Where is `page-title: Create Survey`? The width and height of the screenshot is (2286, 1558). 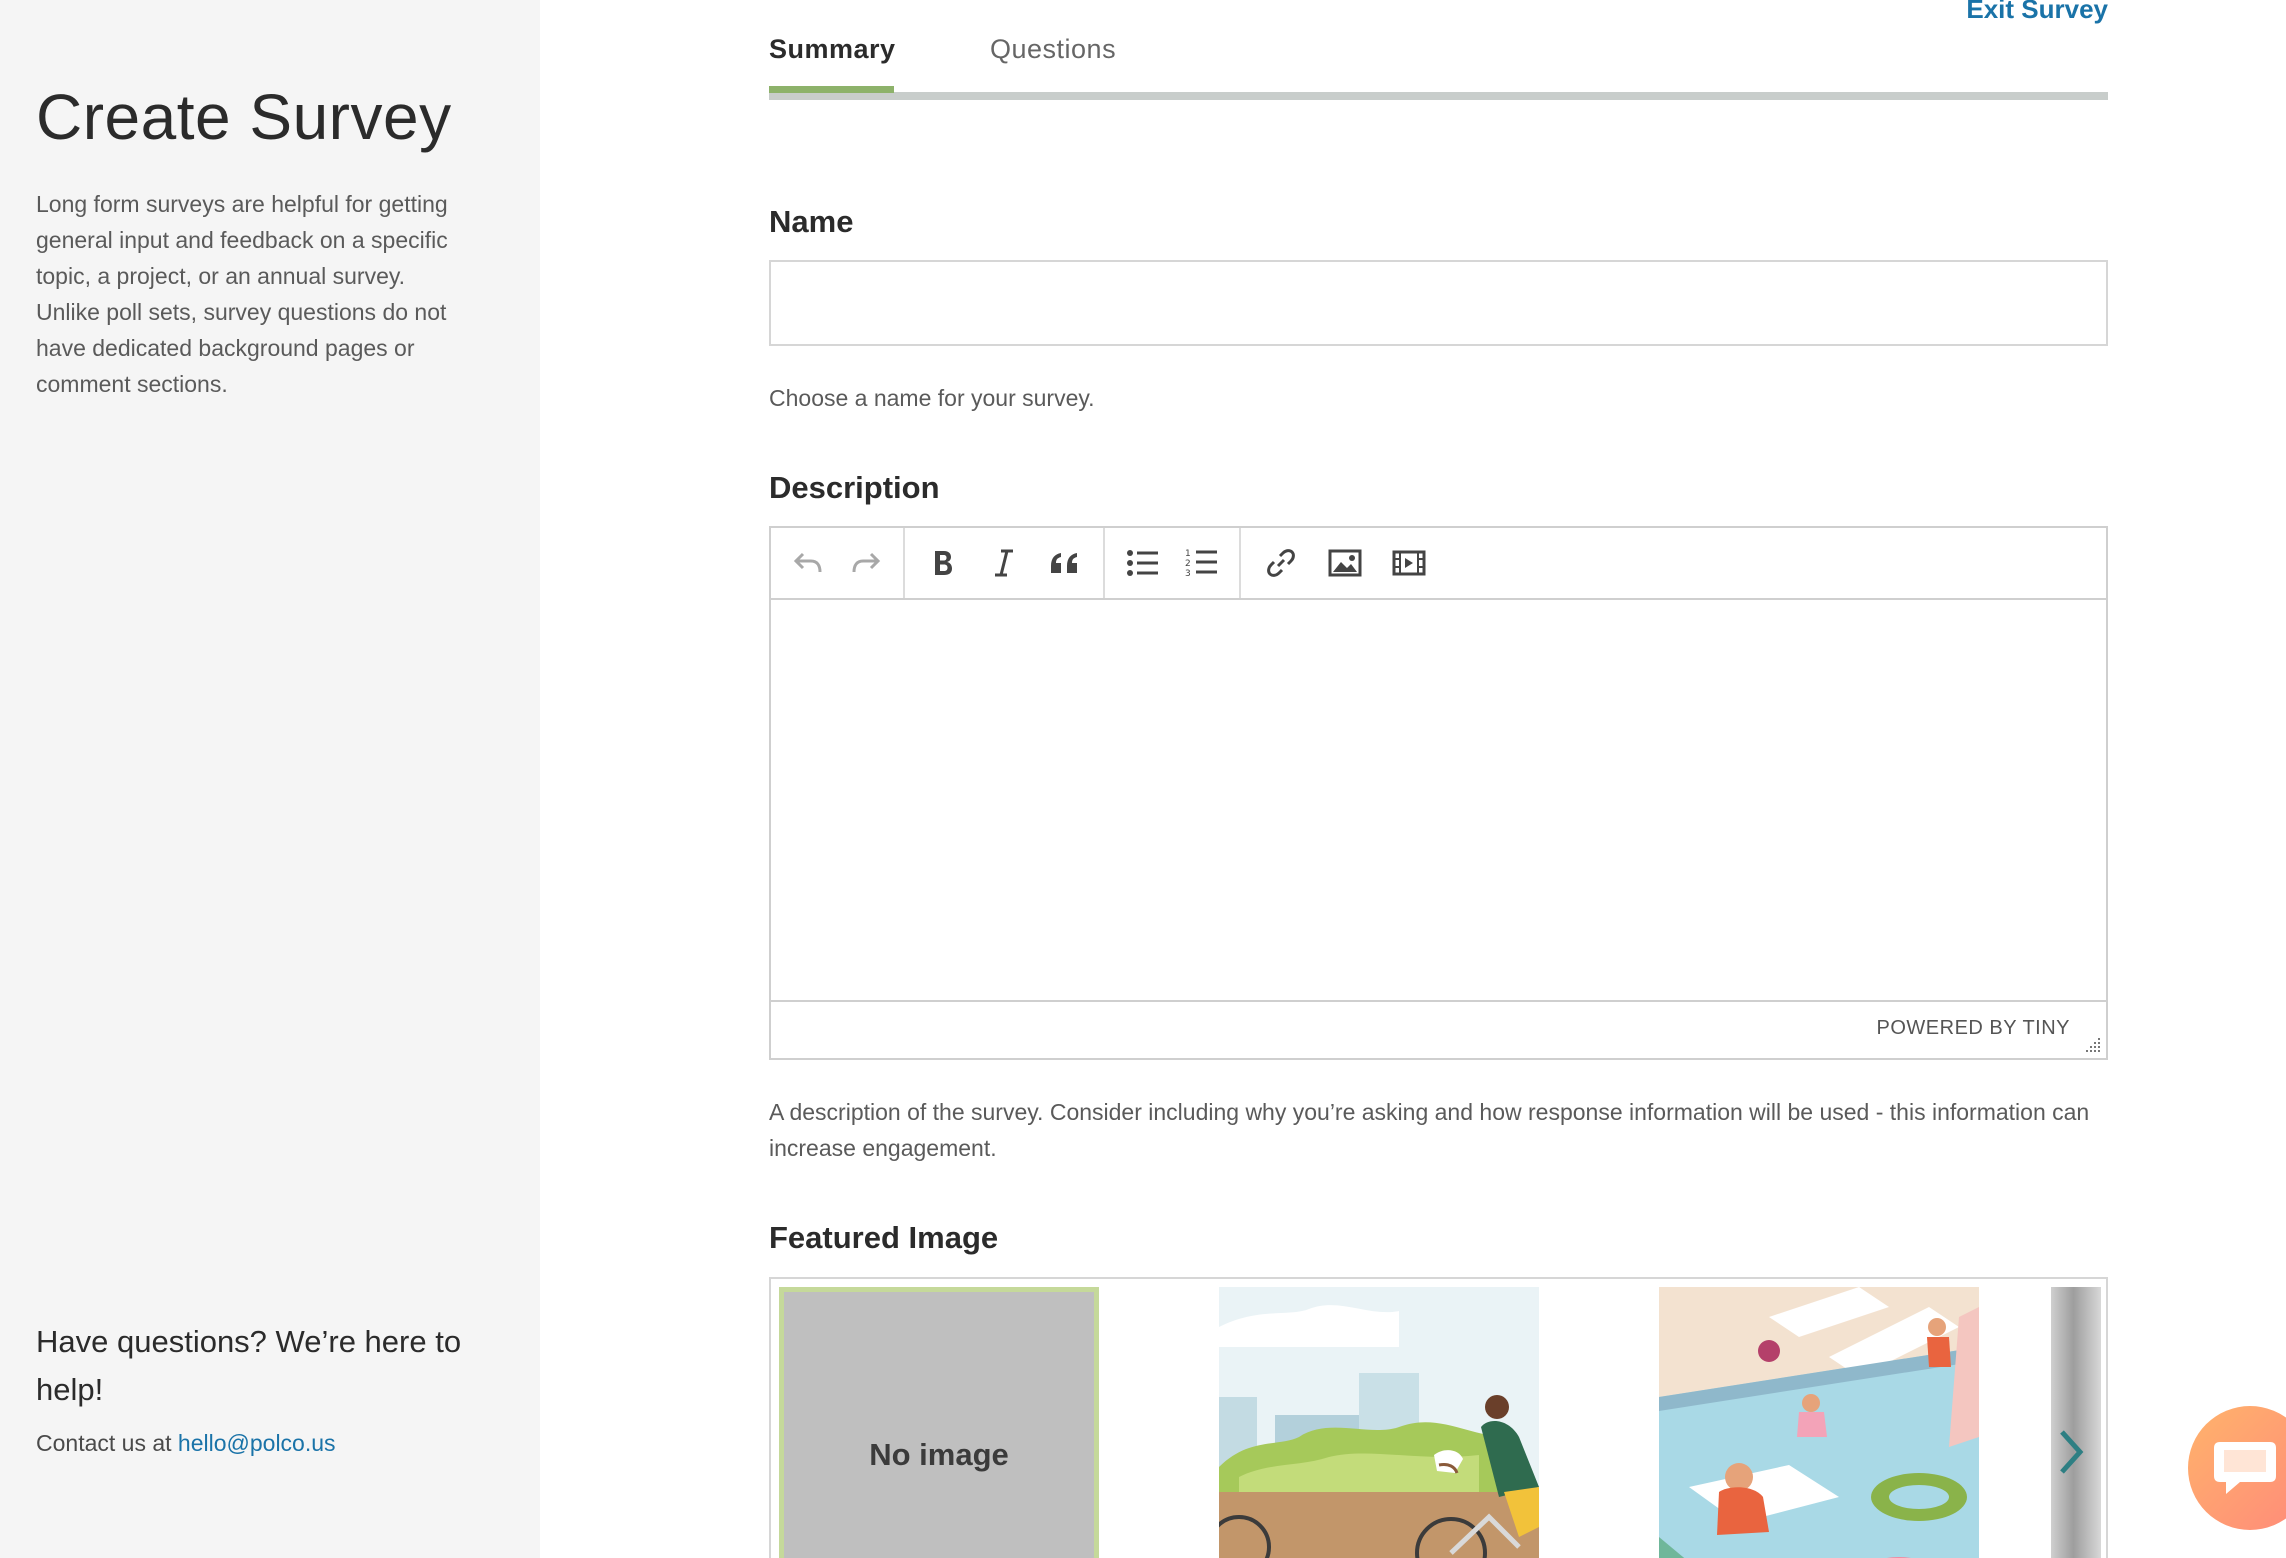 page-title: Create Survey is located at coordinates (244, 117).